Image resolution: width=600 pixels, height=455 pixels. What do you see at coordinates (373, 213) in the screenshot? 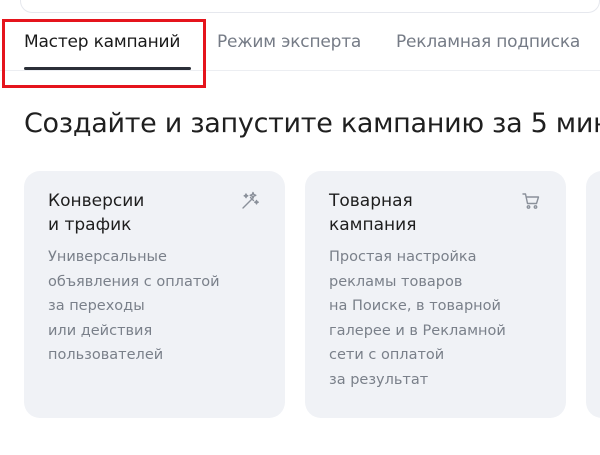
I see `card-title: Товарная кампания` at bounding box center [373, 213].